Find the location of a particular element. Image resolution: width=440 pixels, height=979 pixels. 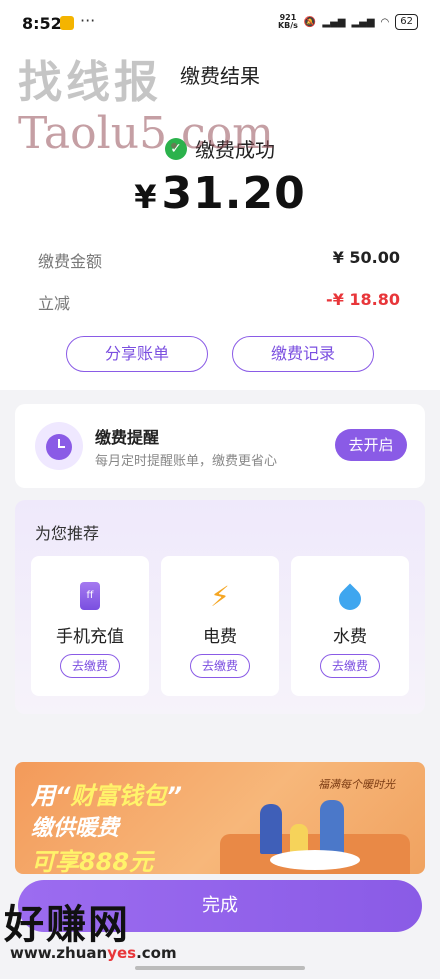

discount-row: 立减 -¥ 18.80 is located at coordinates (219, 302).